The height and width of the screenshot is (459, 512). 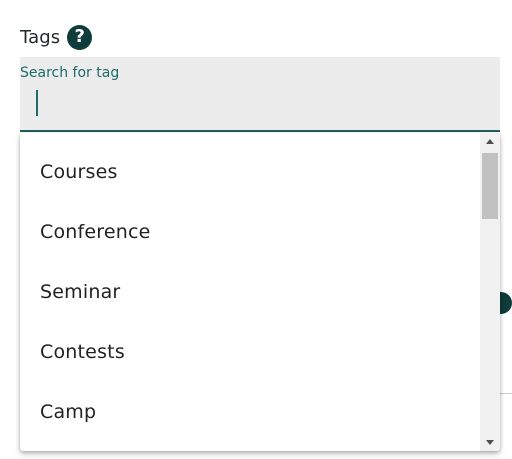 What do you see at coordinates (490, 442) in the screenshot?
I see `scroll-down-icon` at bounding box center [490, 442].